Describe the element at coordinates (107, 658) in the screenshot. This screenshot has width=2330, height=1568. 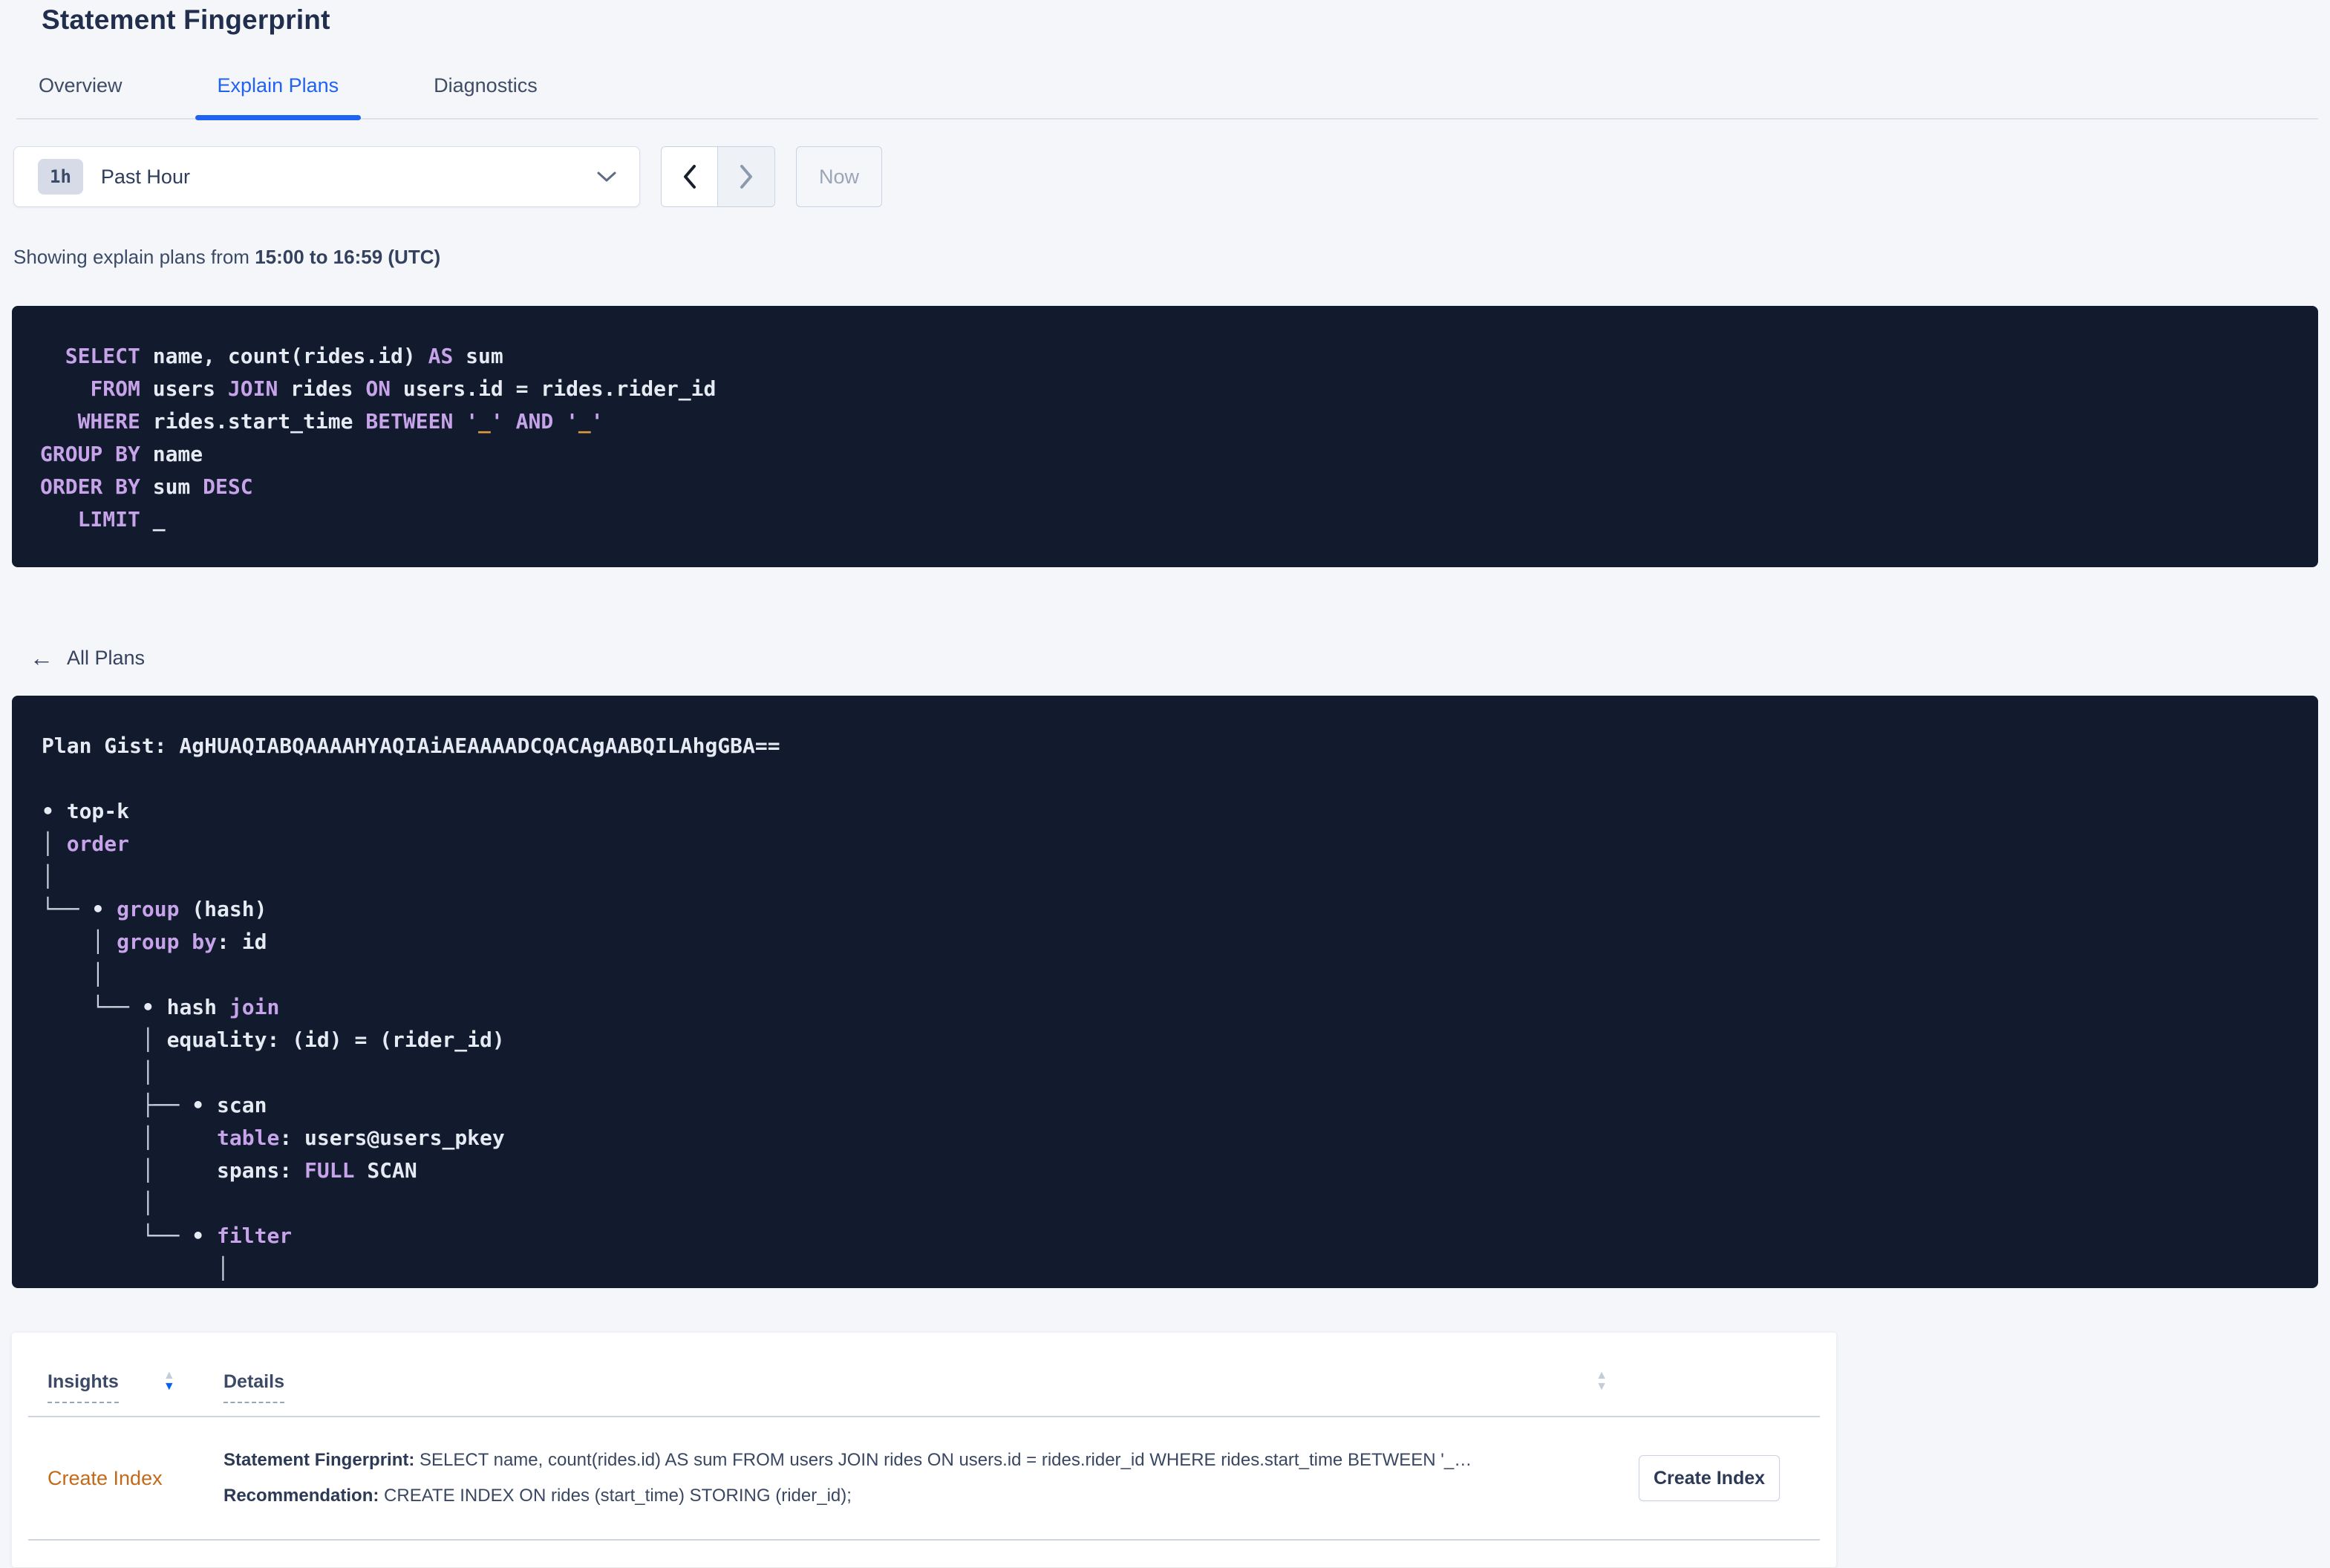
I see `all-plans-label: All Plans` at that location.